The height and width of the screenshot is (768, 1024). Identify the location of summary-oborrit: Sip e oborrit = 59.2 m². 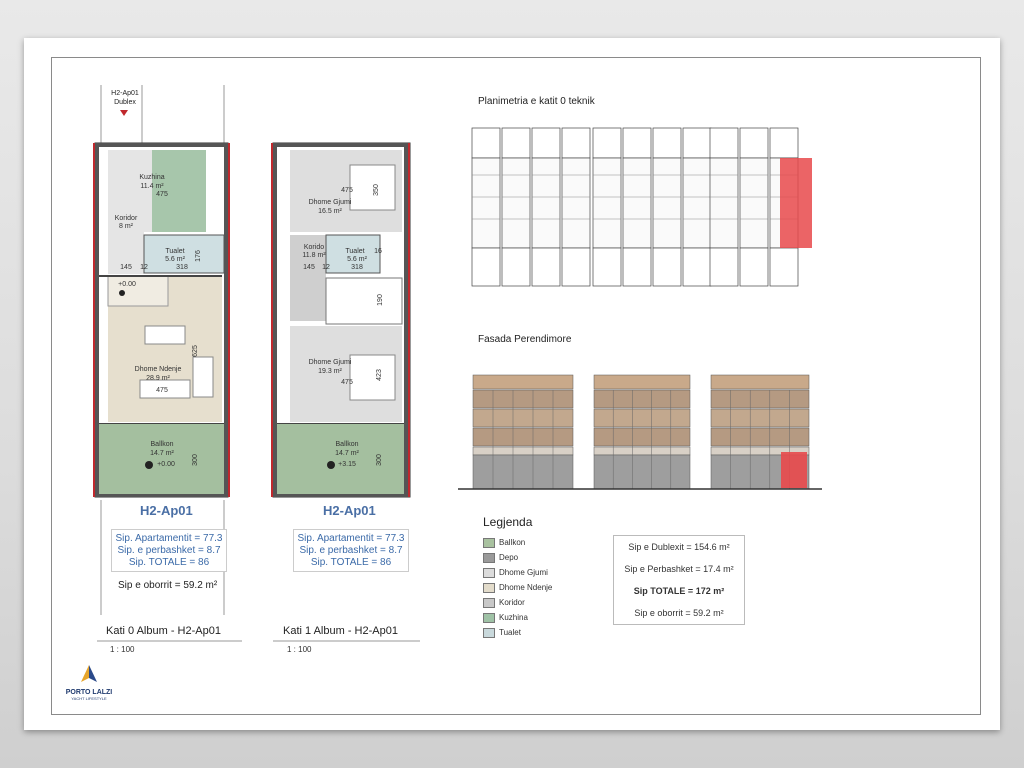
(679, 613).